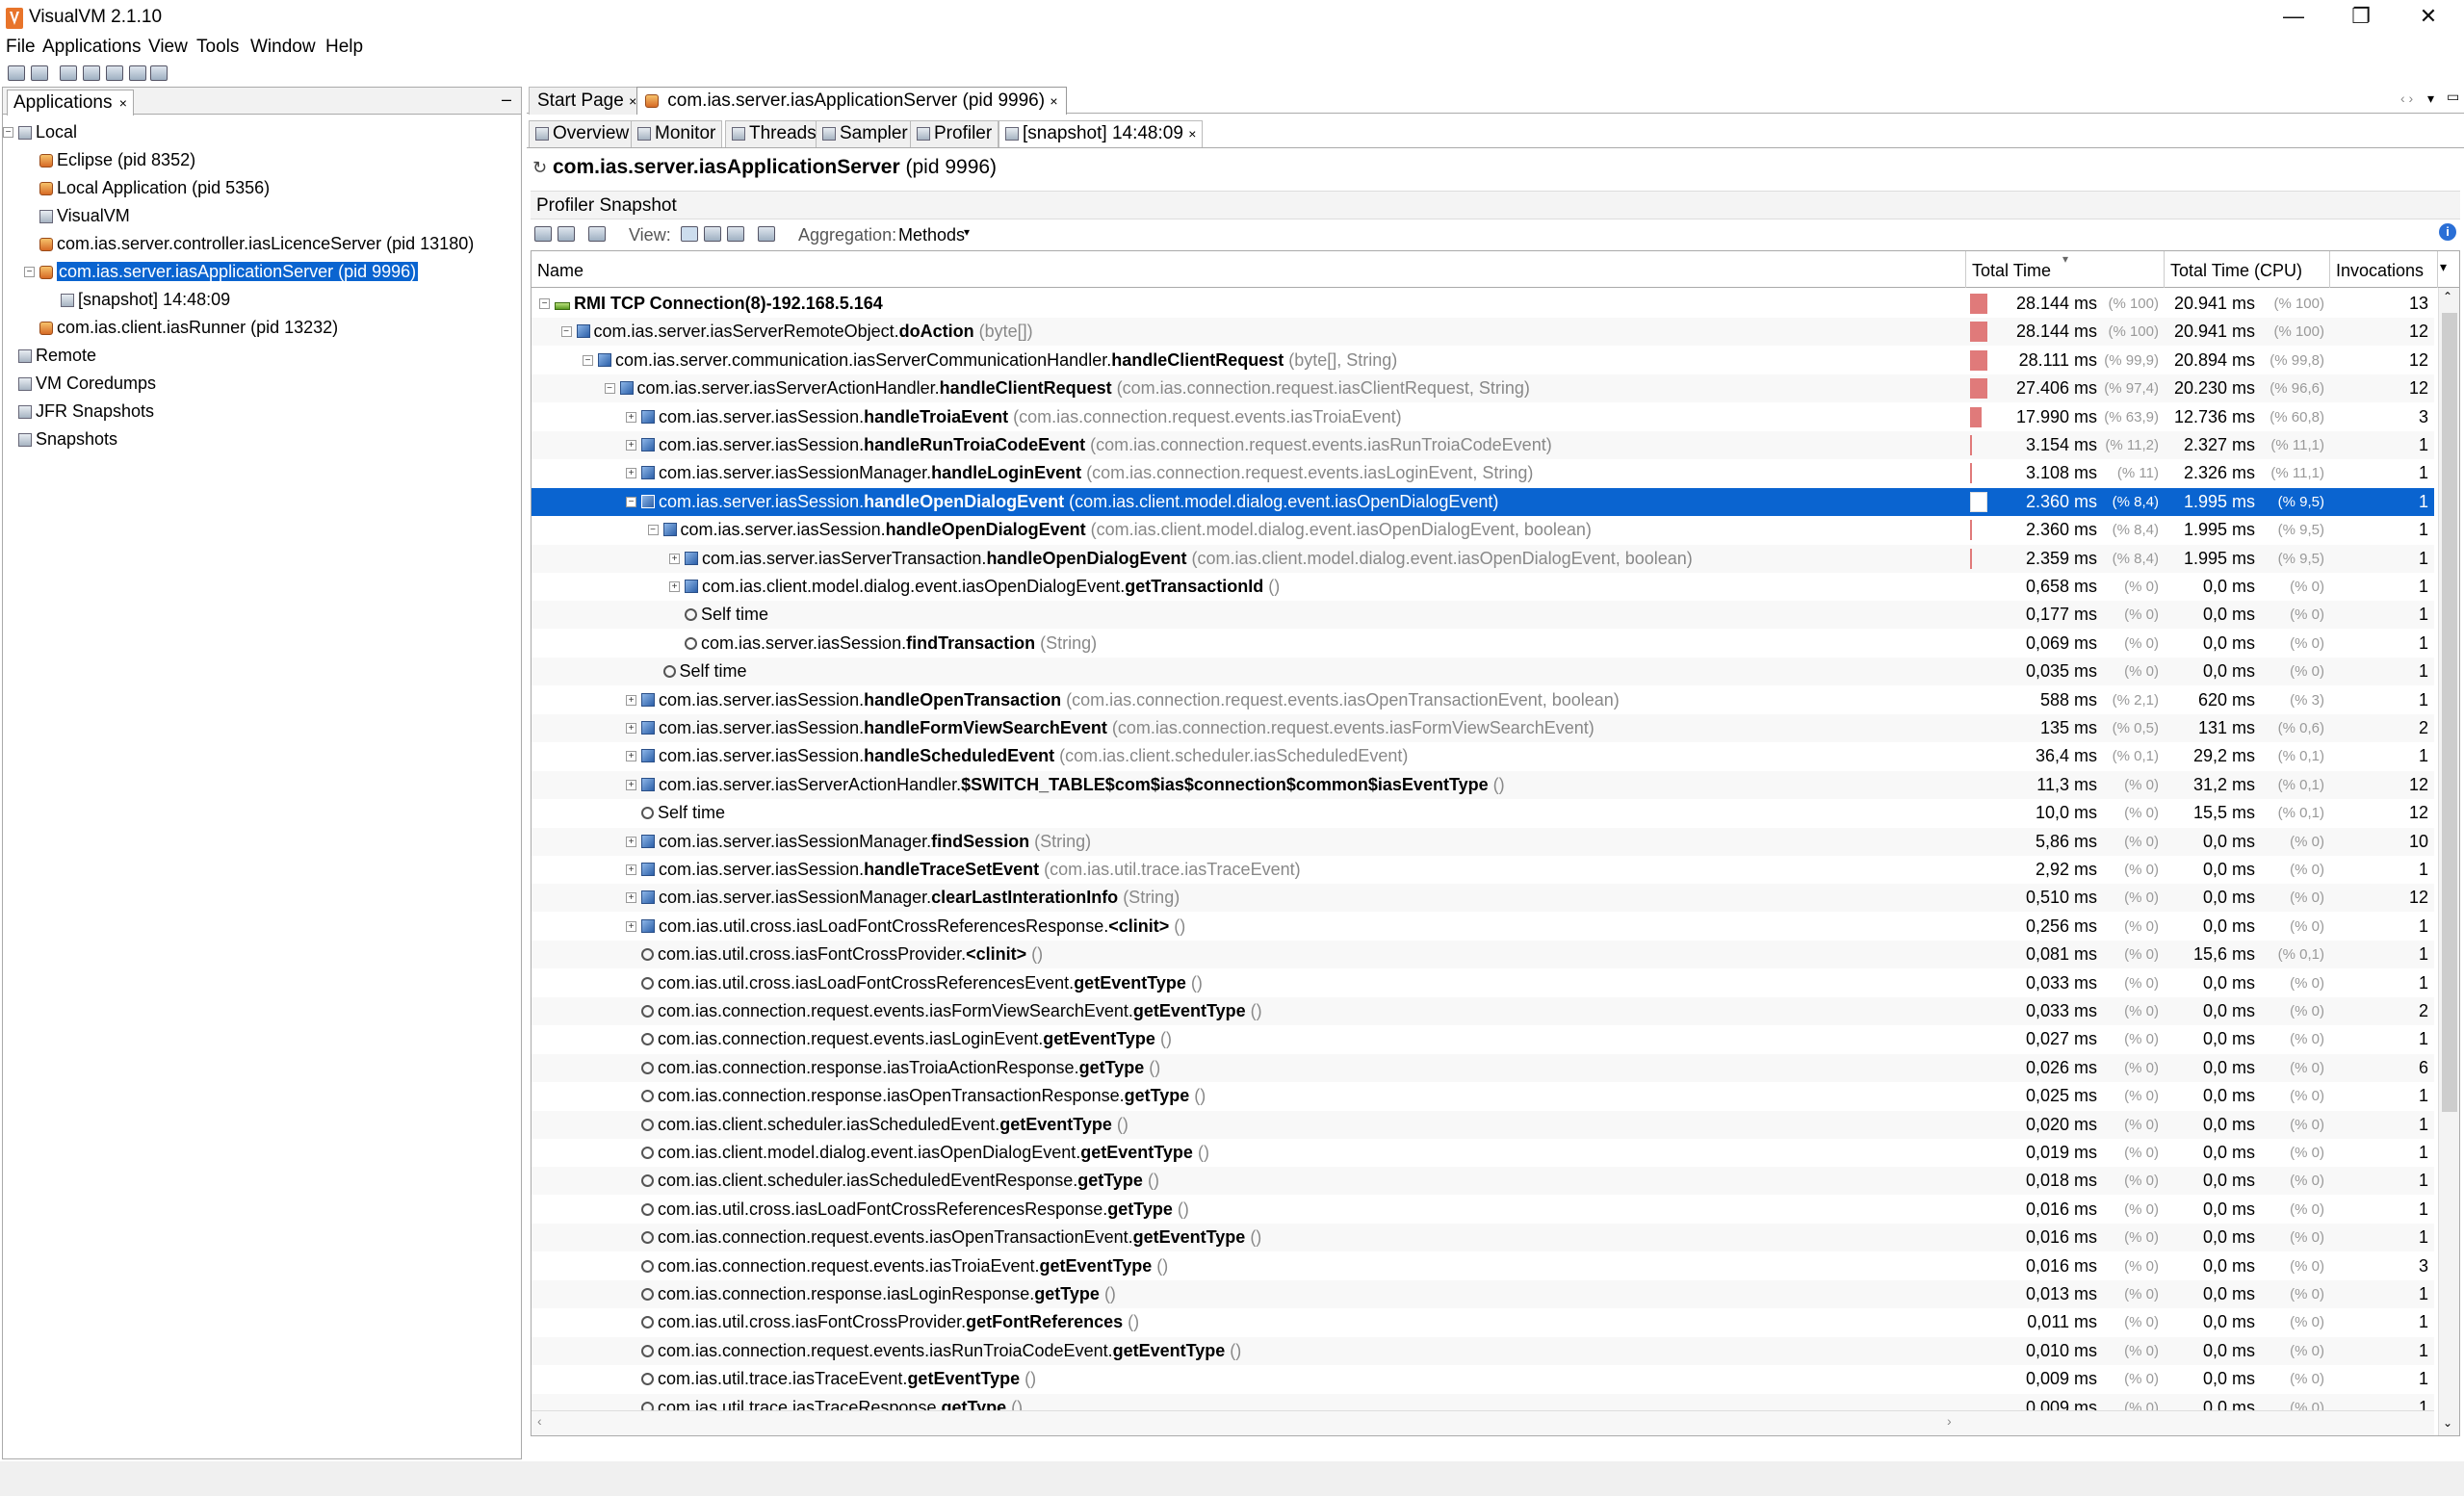 The height and width of the screenshot is (1496, 2464). What do you see at coordinates (2443, 267) in the screenshot?
I see `column-chooser-icon: ▾` at bounding box center [2443, 267].